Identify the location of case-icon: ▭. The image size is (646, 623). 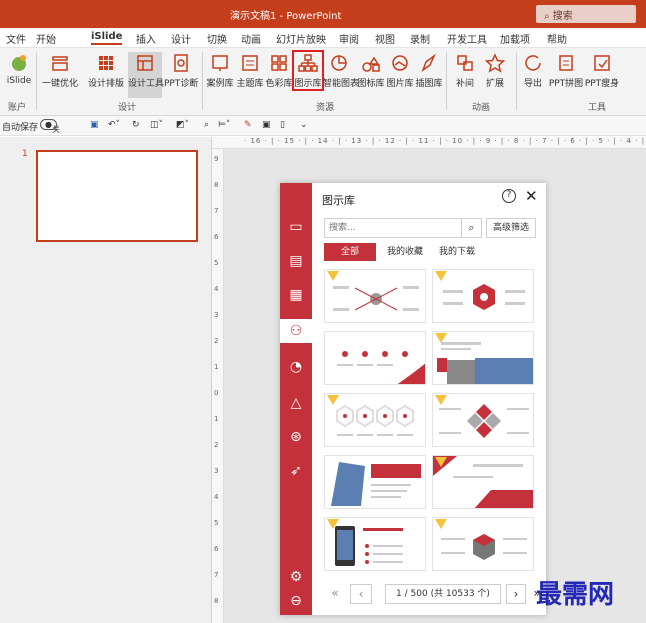
(296, 227).